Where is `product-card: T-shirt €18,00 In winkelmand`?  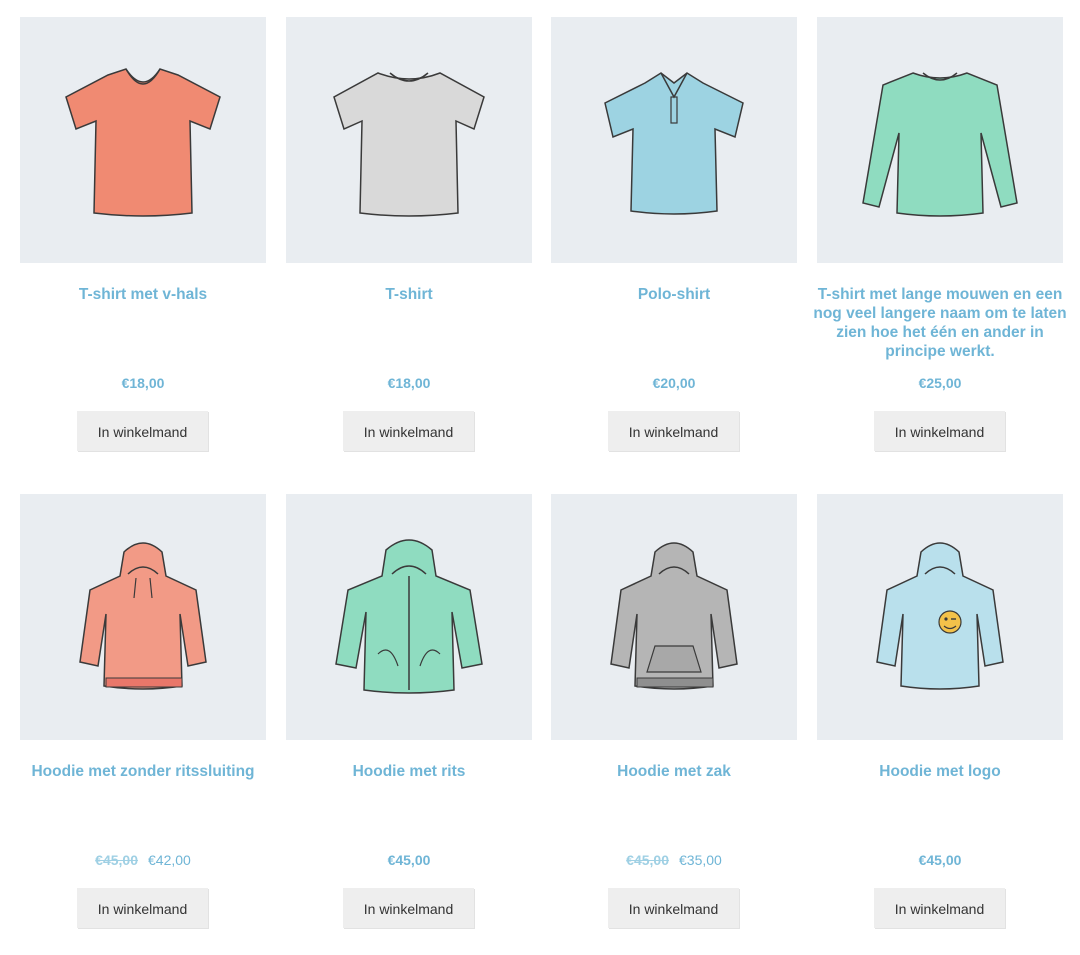
product-card: T-shirt €18,00 In winkelmand is located at coordinates (409, 237).